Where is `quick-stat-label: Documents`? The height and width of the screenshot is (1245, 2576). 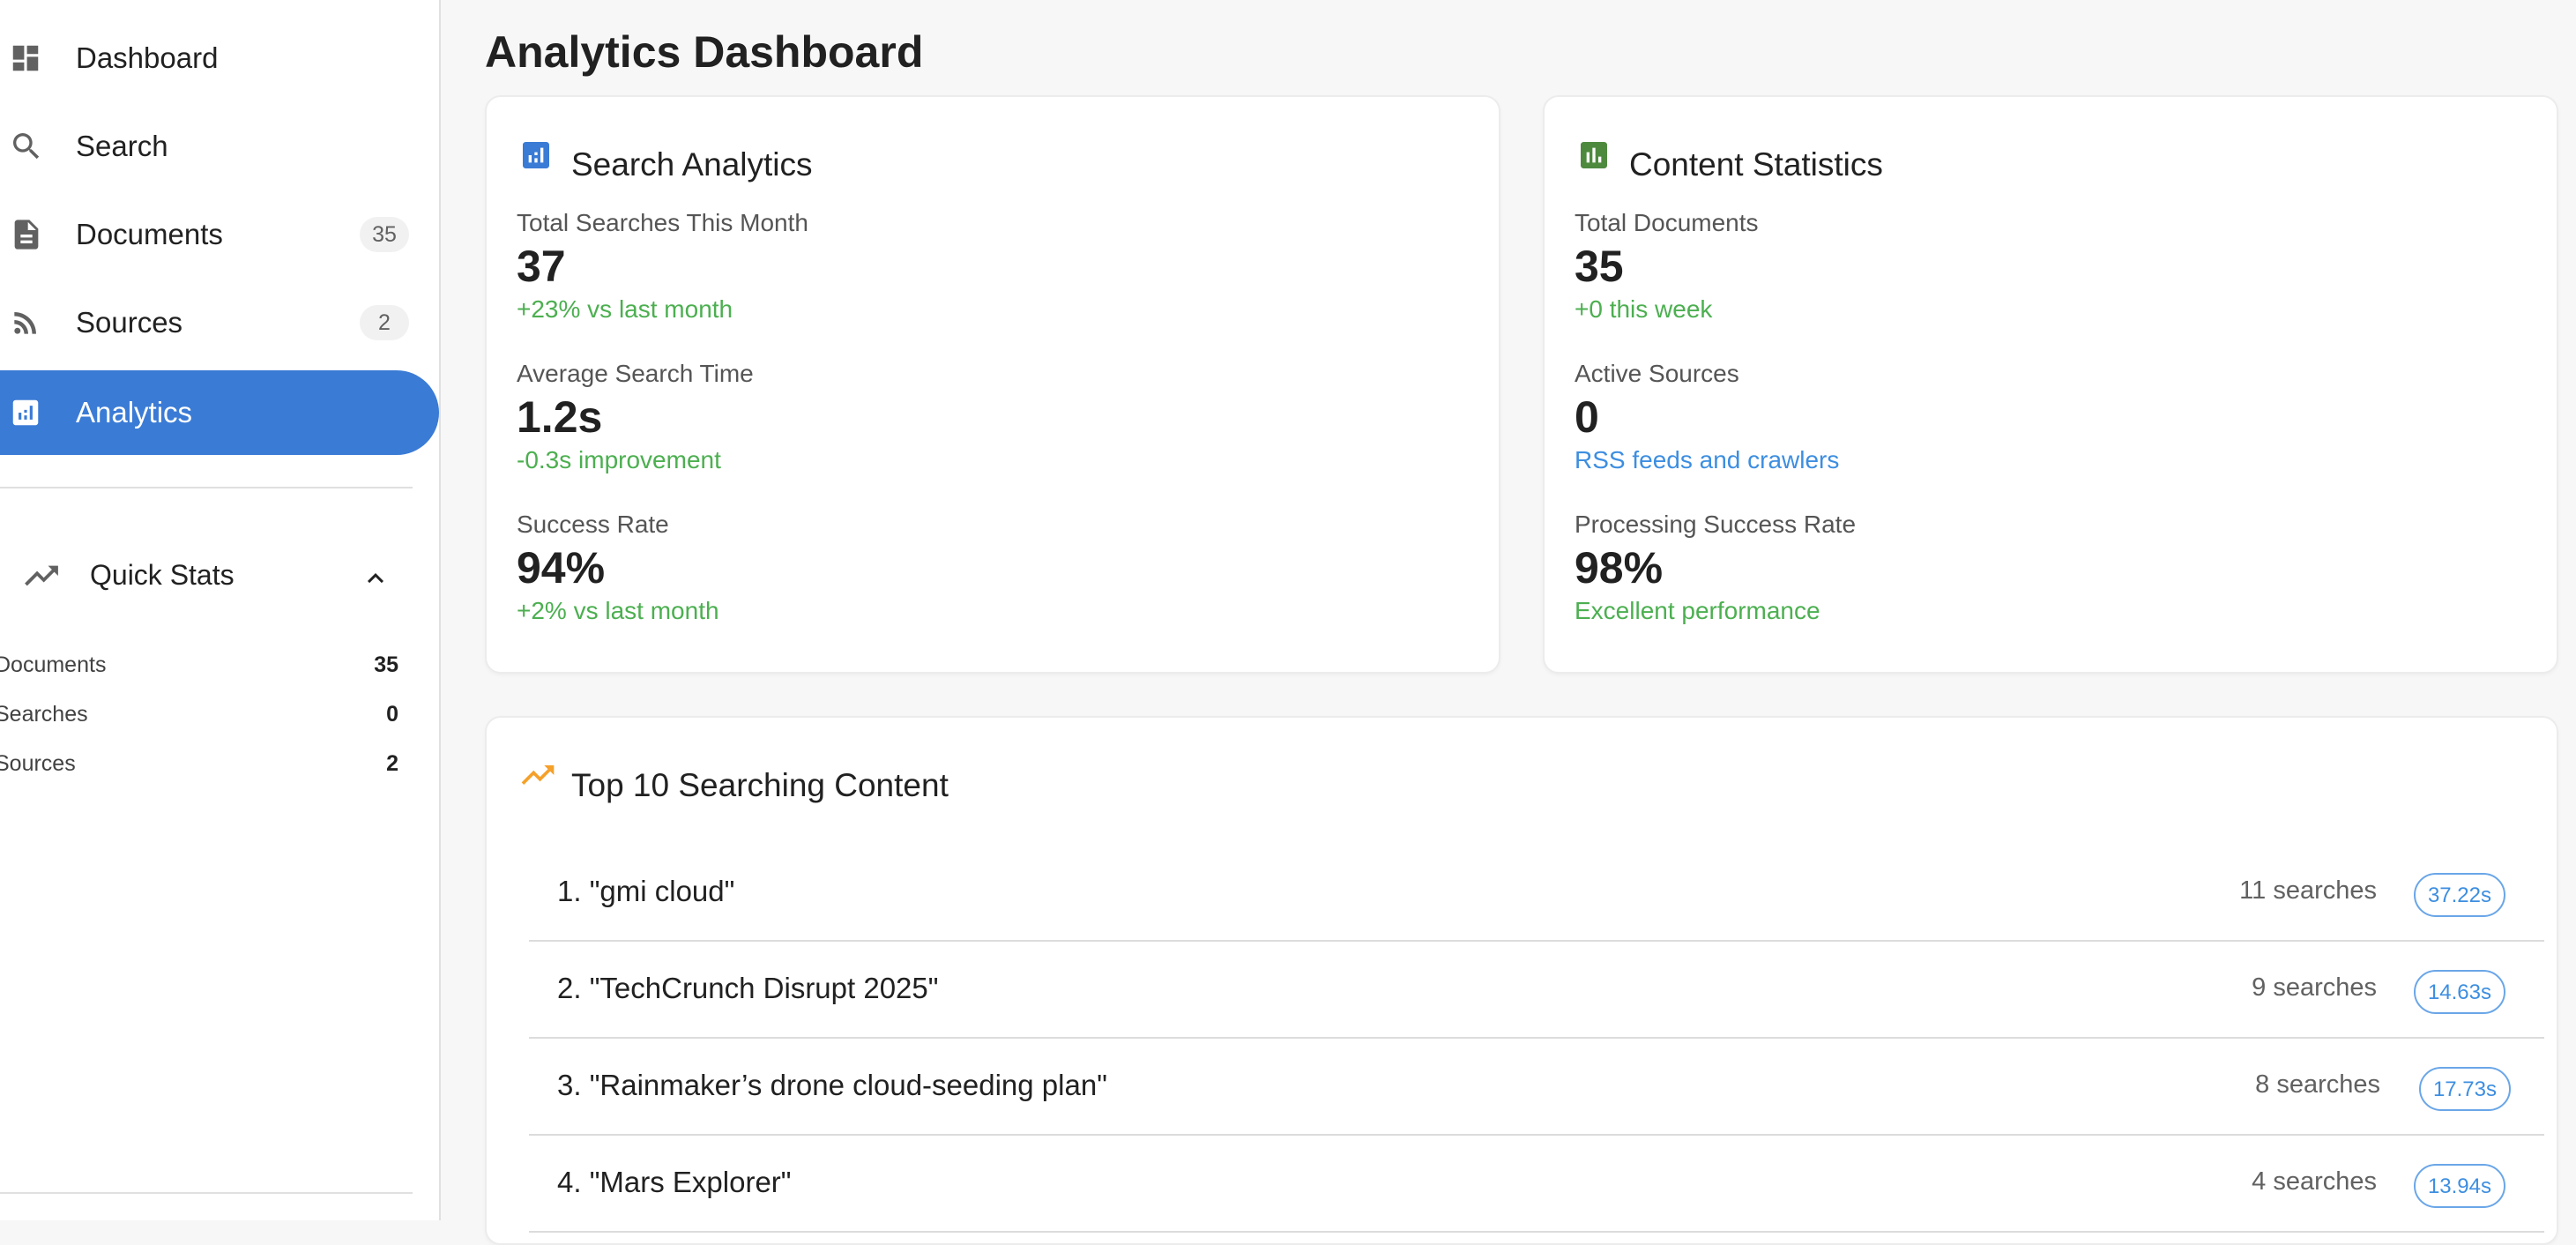
quick-stat-label: Documents is located at coordinates (53, 664).